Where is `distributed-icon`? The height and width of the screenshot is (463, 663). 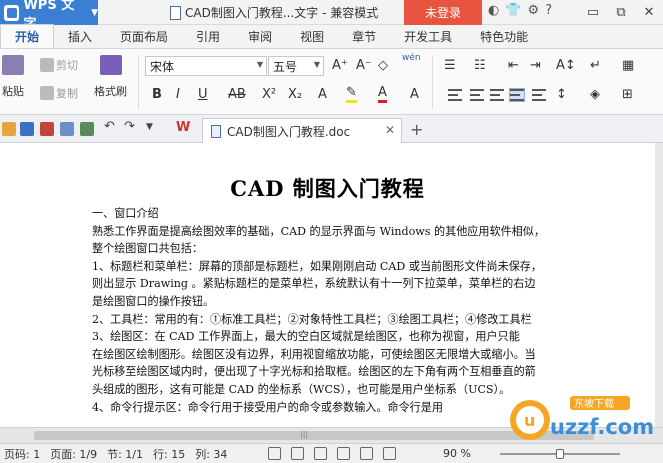 distributed-icon is located at coordinates (539, 95).